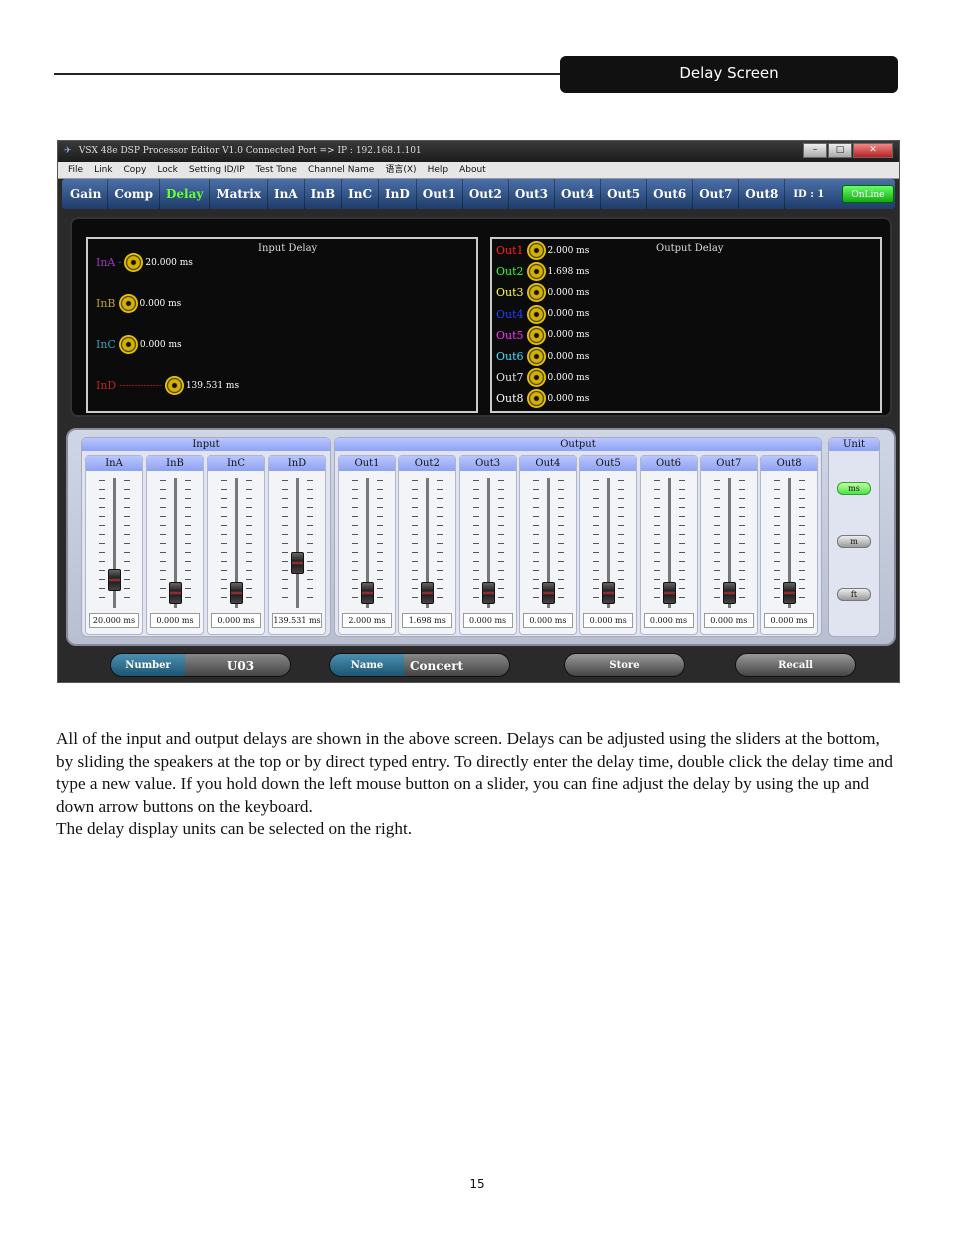 The height and width of the screenshot is (1235, 954). What do you see at coordinates (532, 194) in the screenshot?
I see `tab-out3: Out3` at bounding box center [532, 194].